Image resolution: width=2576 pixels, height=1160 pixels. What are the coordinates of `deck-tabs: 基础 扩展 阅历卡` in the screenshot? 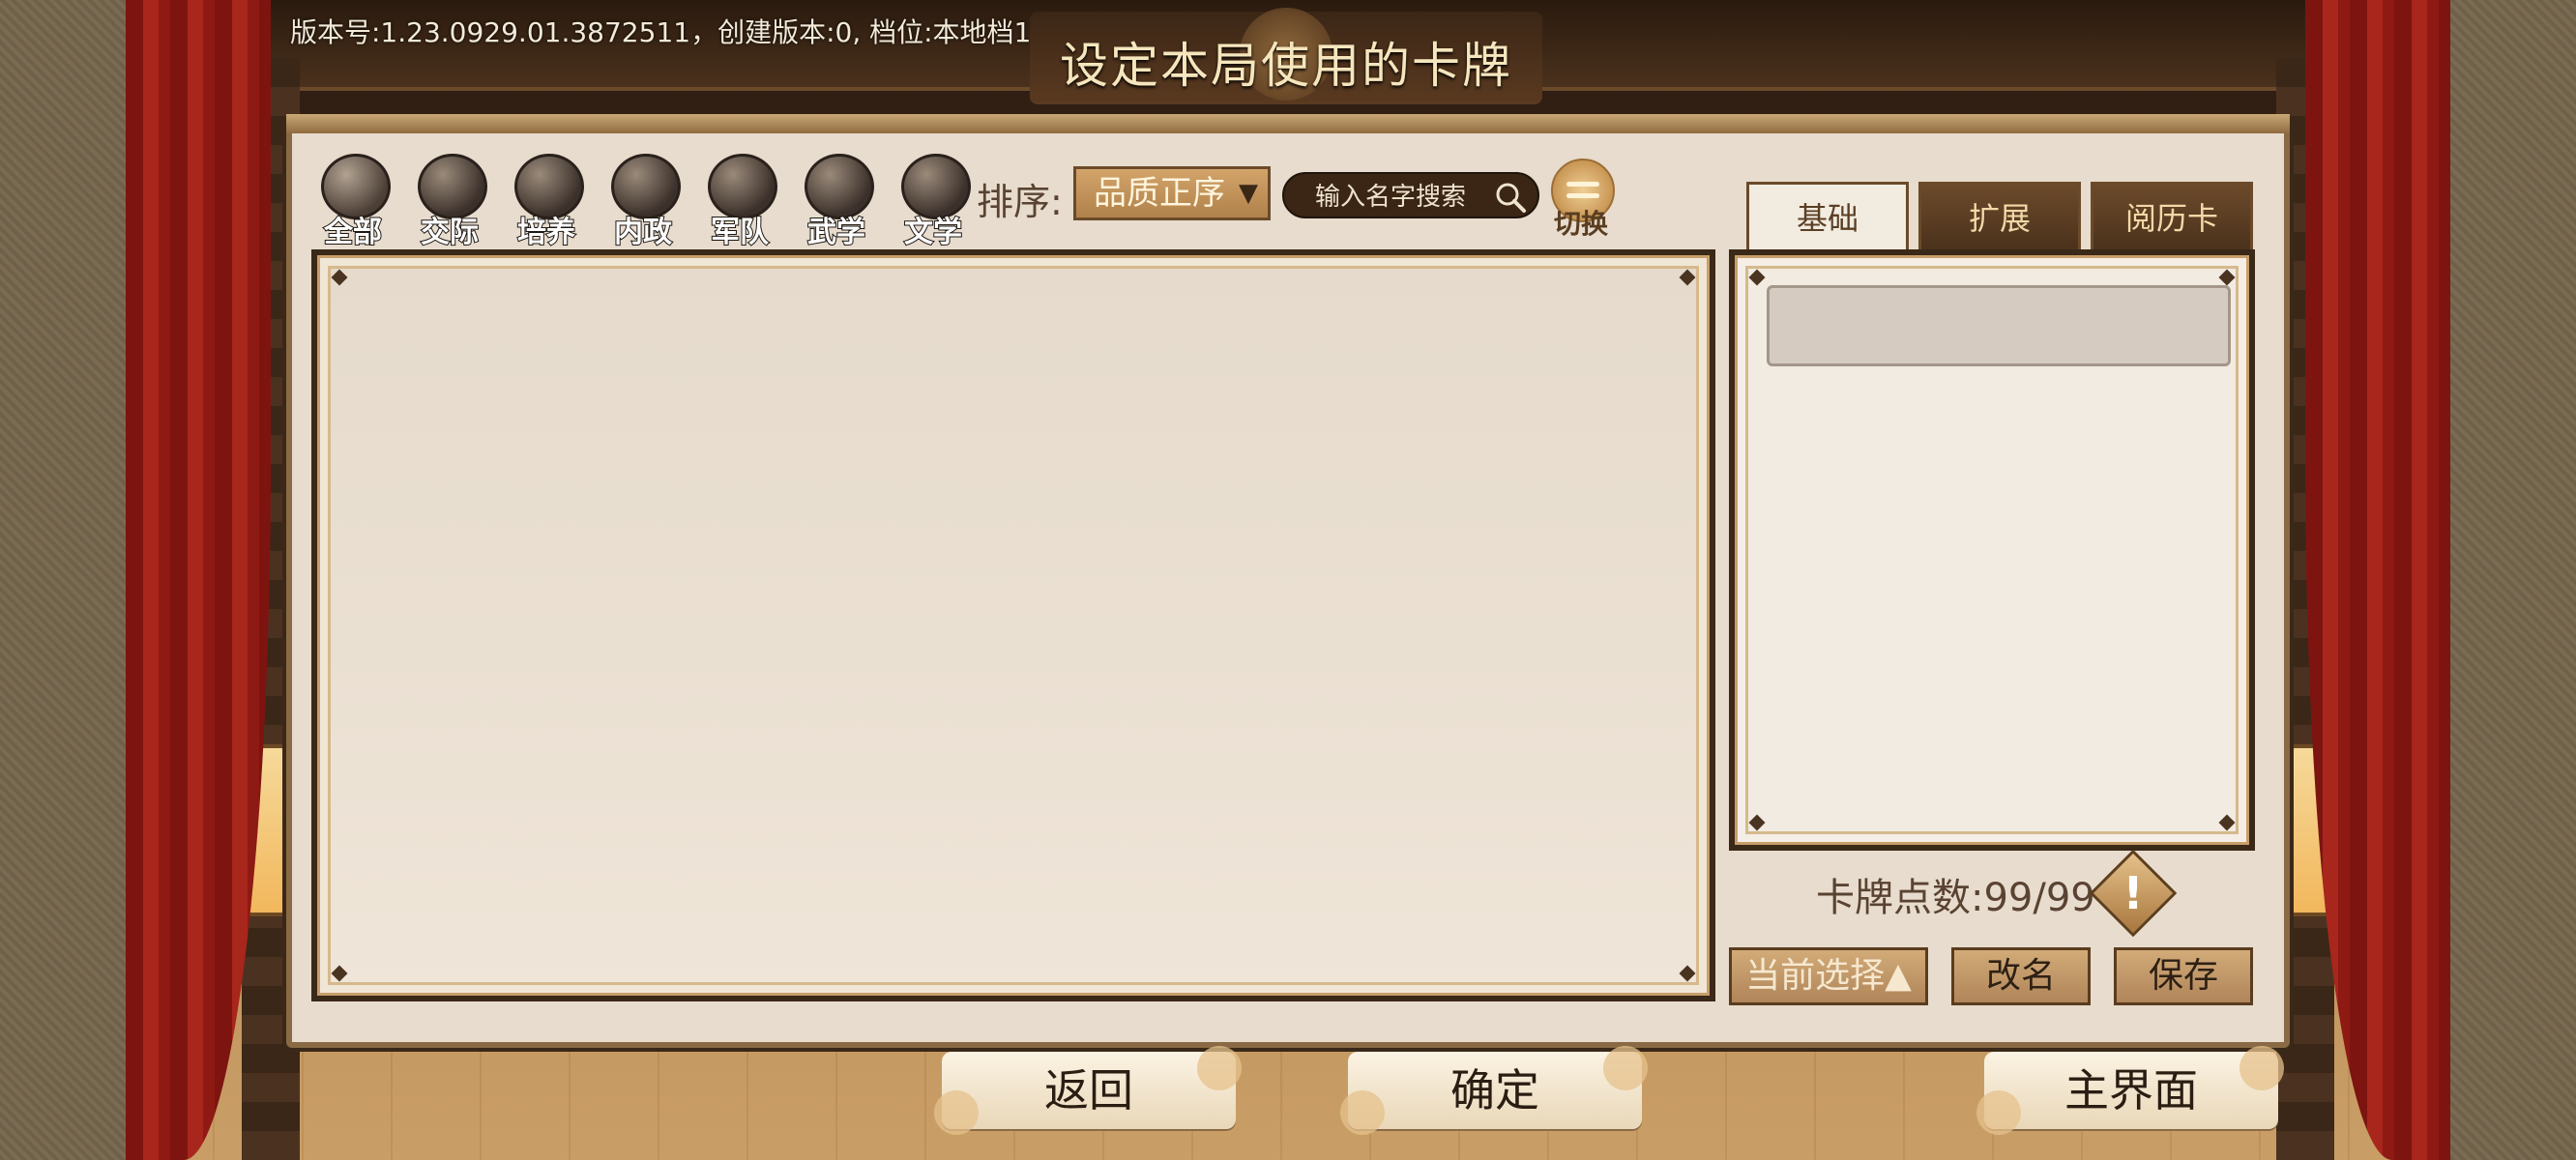 It's located at (1999, 217).